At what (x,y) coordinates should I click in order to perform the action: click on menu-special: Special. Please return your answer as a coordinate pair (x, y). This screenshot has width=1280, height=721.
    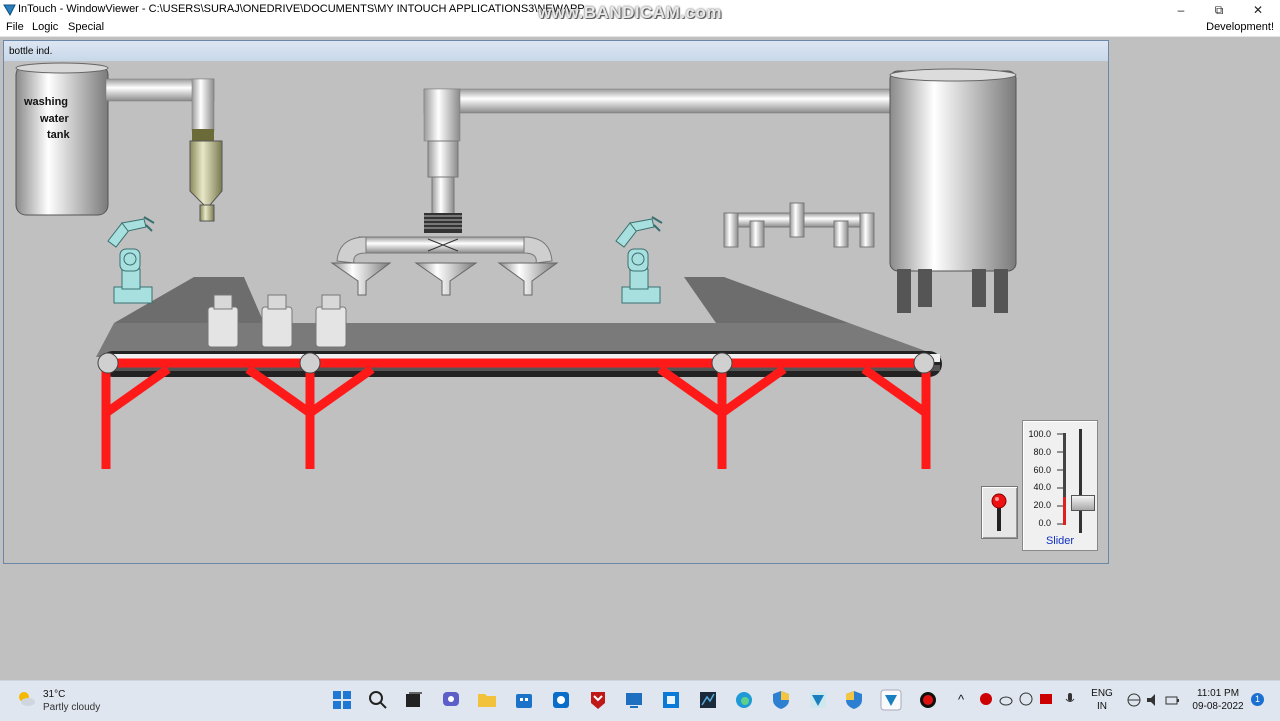
    Looking at the image, I should click on (86, 27).